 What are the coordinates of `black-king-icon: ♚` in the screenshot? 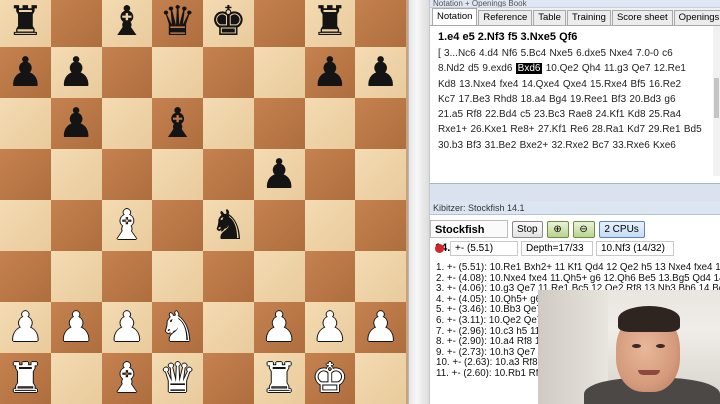 It's located at (228, 21).